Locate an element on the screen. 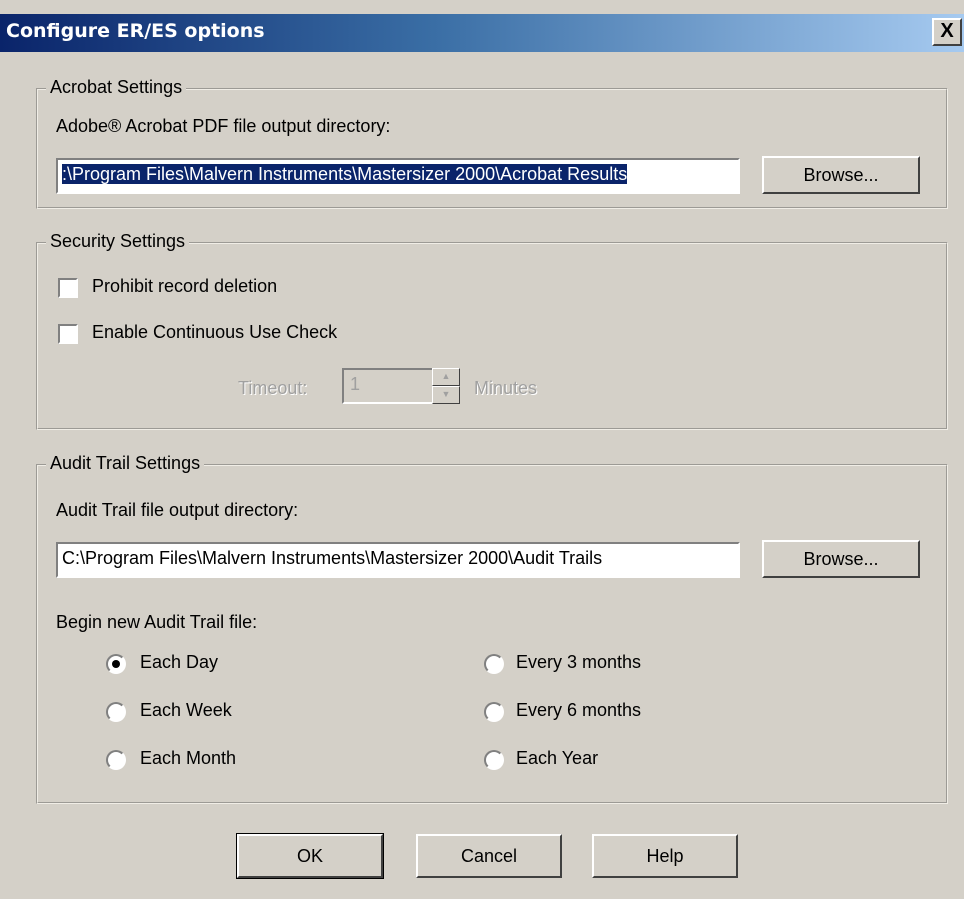  window-title: Configure ER/ES options is located at coordinates (135, 31).